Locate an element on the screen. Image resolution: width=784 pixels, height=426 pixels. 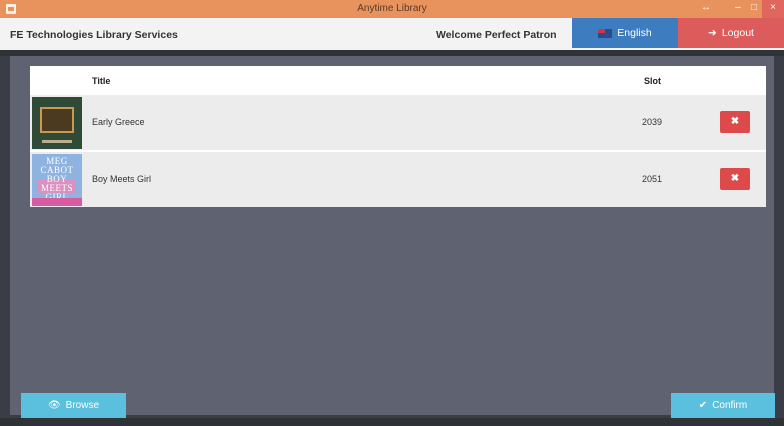
book-cover-image: MEG CABOT BOY MEETS GIRL is located at coordinates (57, 180).